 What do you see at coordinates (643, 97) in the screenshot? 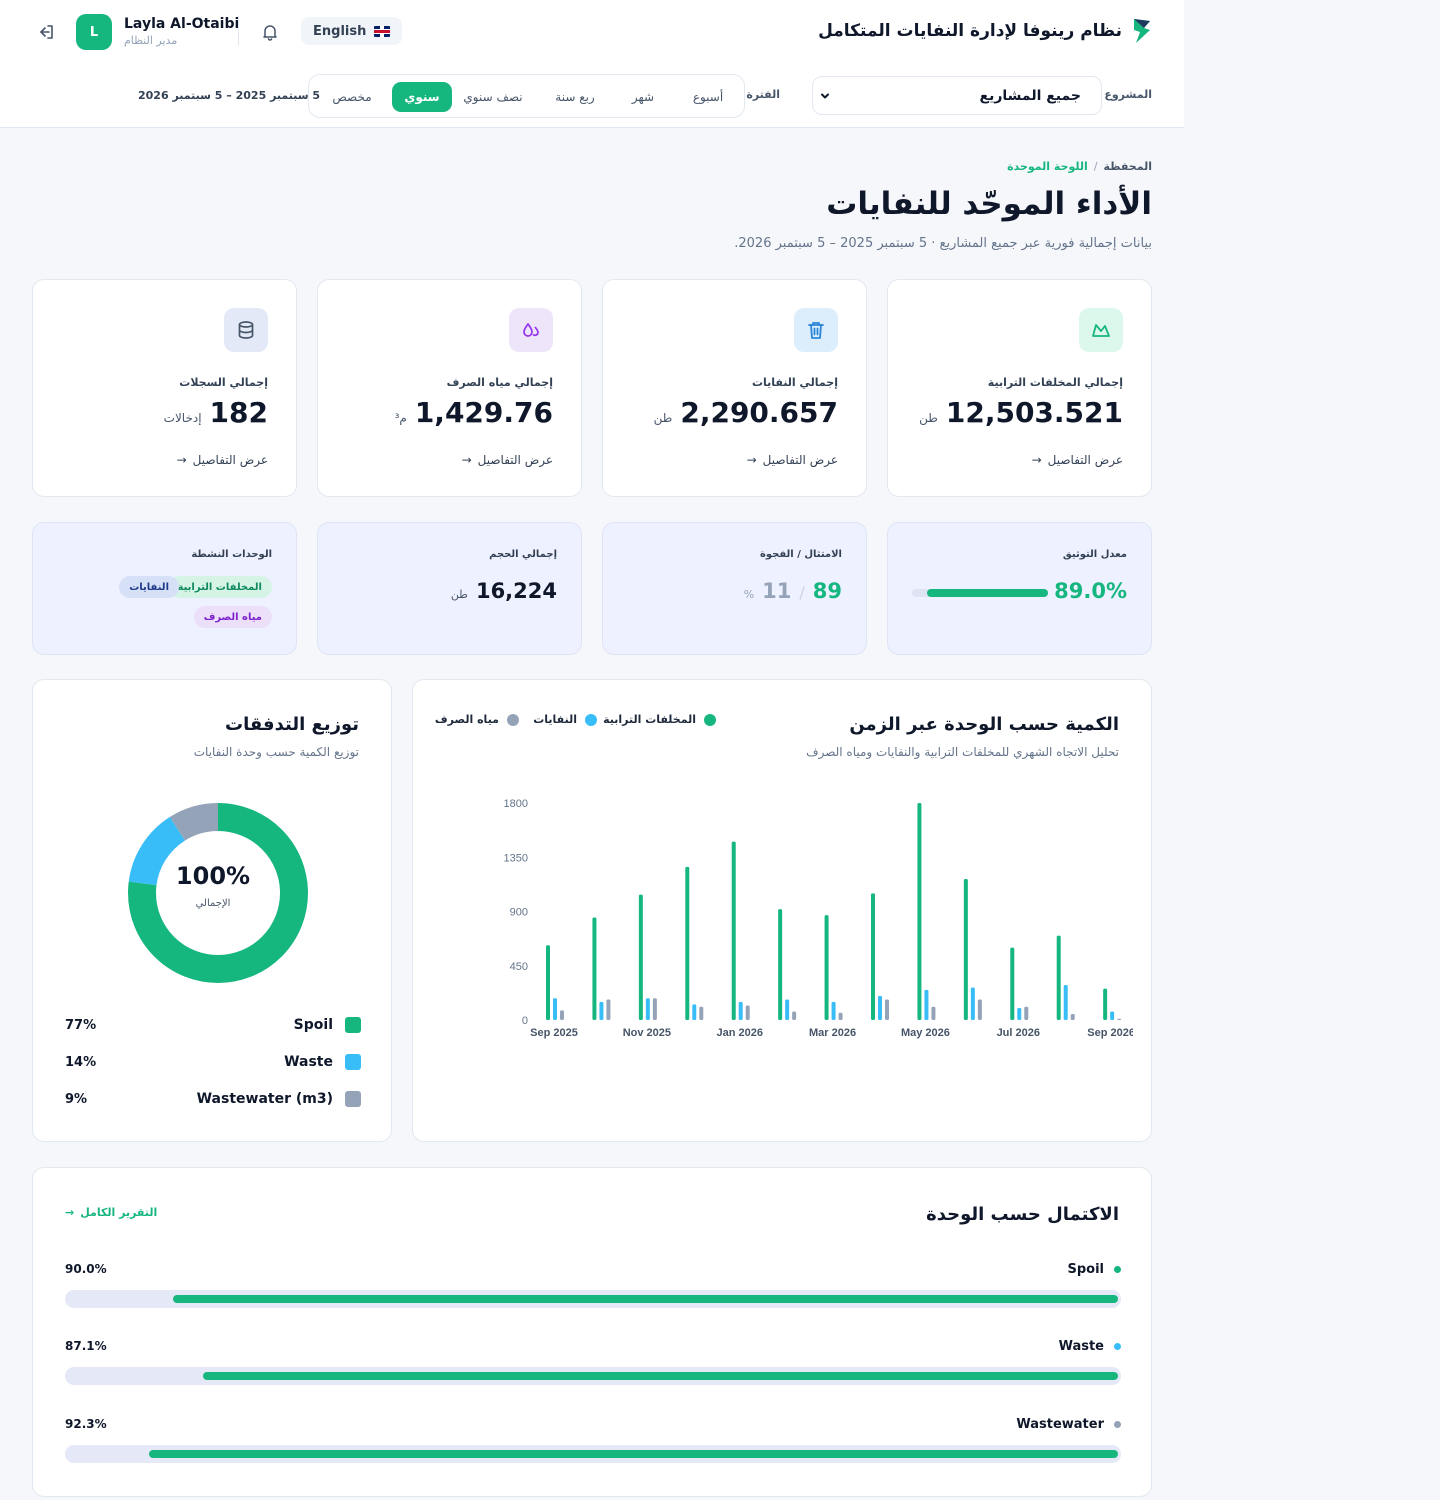
I see `period-month-button: شهر` at bounding box center [643, 97].